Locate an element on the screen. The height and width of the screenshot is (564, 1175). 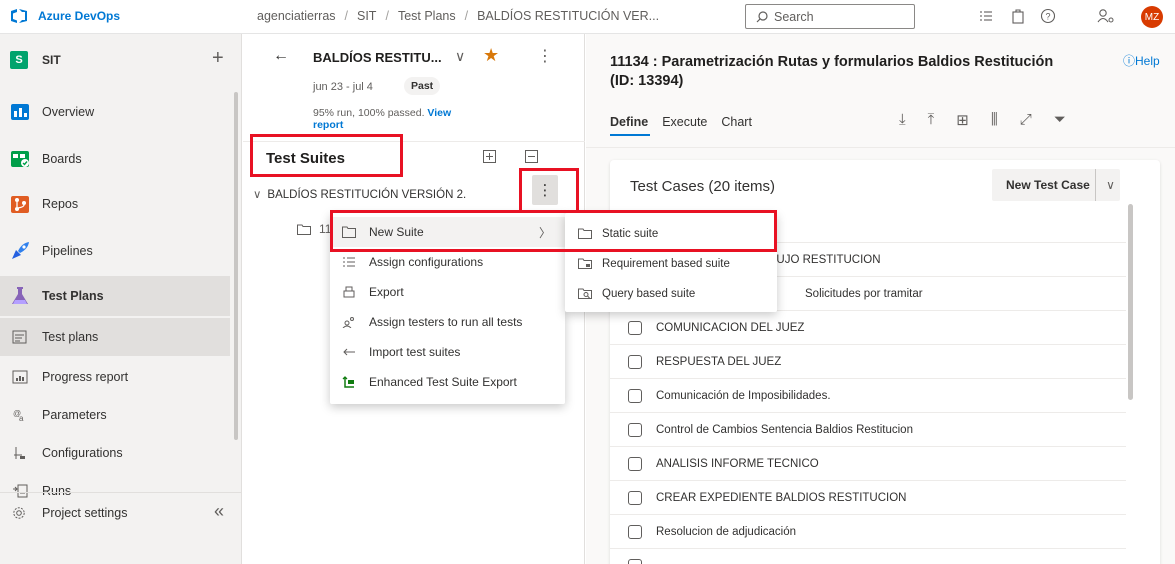
table-row: CREAR EXPEDIENTE BALDIOS RESTITUCION is located at coordinates (868, 497).